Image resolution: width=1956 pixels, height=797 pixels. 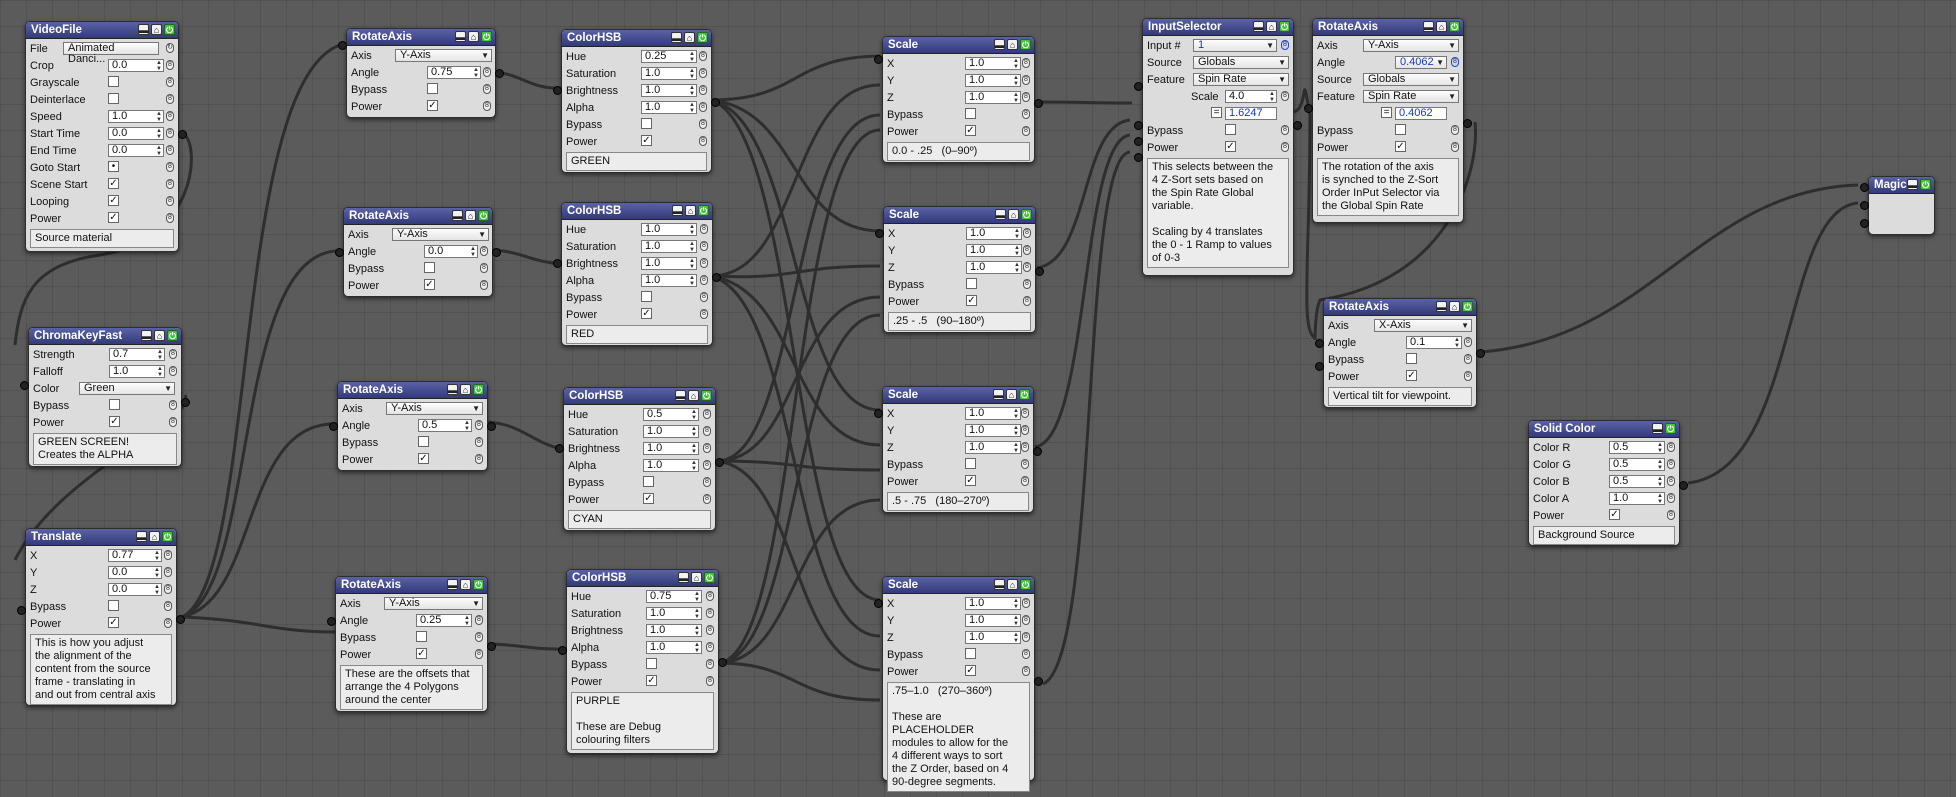 I want to click on z-input: 1.0 ▲ ▼, so click(x=993, y=97).